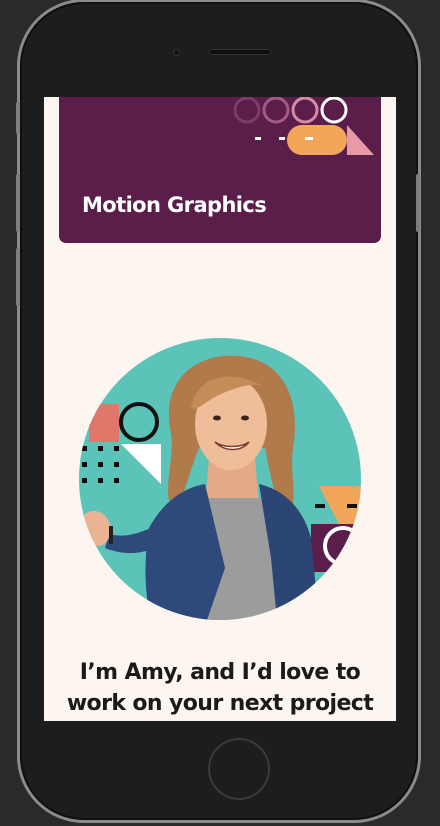  I want to click on service-card-motion-graphics: Motion Graphics, so click(220, 170).